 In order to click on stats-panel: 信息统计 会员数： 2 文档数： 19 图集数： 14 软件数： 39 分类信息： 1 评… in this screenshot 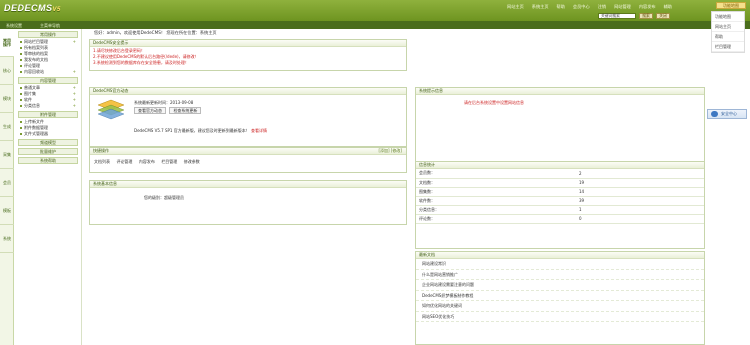, I will do `click(560, 205)`.